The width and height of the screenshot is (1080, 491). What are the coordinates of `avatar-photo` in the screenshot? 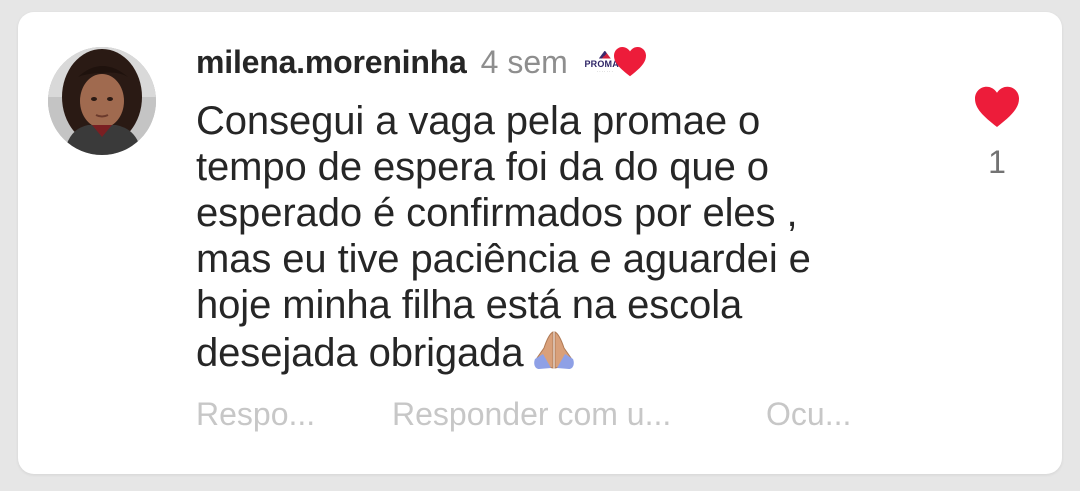 It's located at (102, 101).